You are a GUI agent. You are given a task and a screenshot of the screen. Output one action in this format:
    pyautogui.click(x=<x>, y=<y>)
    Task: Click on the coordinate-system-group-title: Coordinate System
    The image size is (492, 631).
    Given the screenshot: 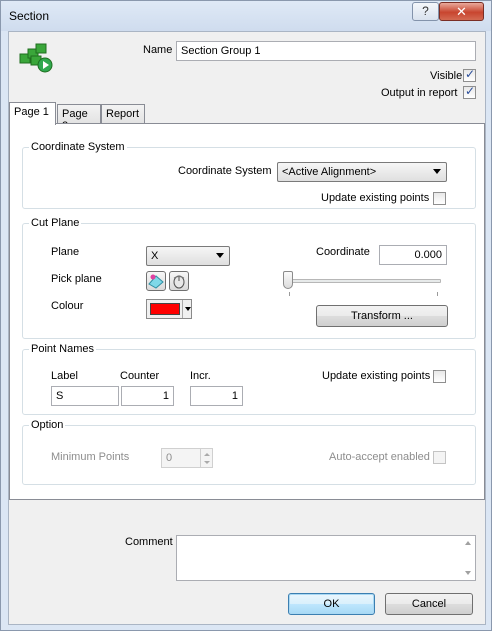 What is the action you would take?
    pyautogui.click(x=78, y=147)
    